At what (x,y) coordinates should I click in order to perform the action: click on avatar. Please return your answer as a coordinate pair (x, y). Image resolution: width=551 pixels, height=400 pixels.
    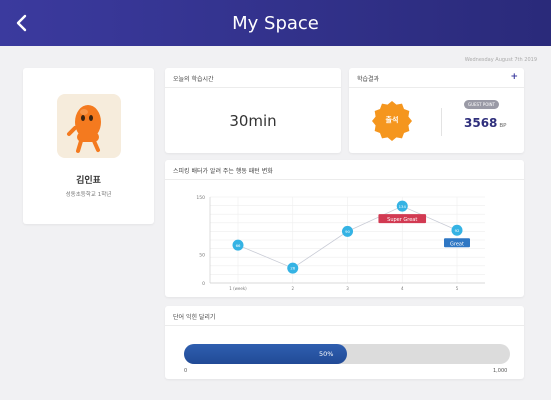
    Looking at the image, I should click on (89, 126).